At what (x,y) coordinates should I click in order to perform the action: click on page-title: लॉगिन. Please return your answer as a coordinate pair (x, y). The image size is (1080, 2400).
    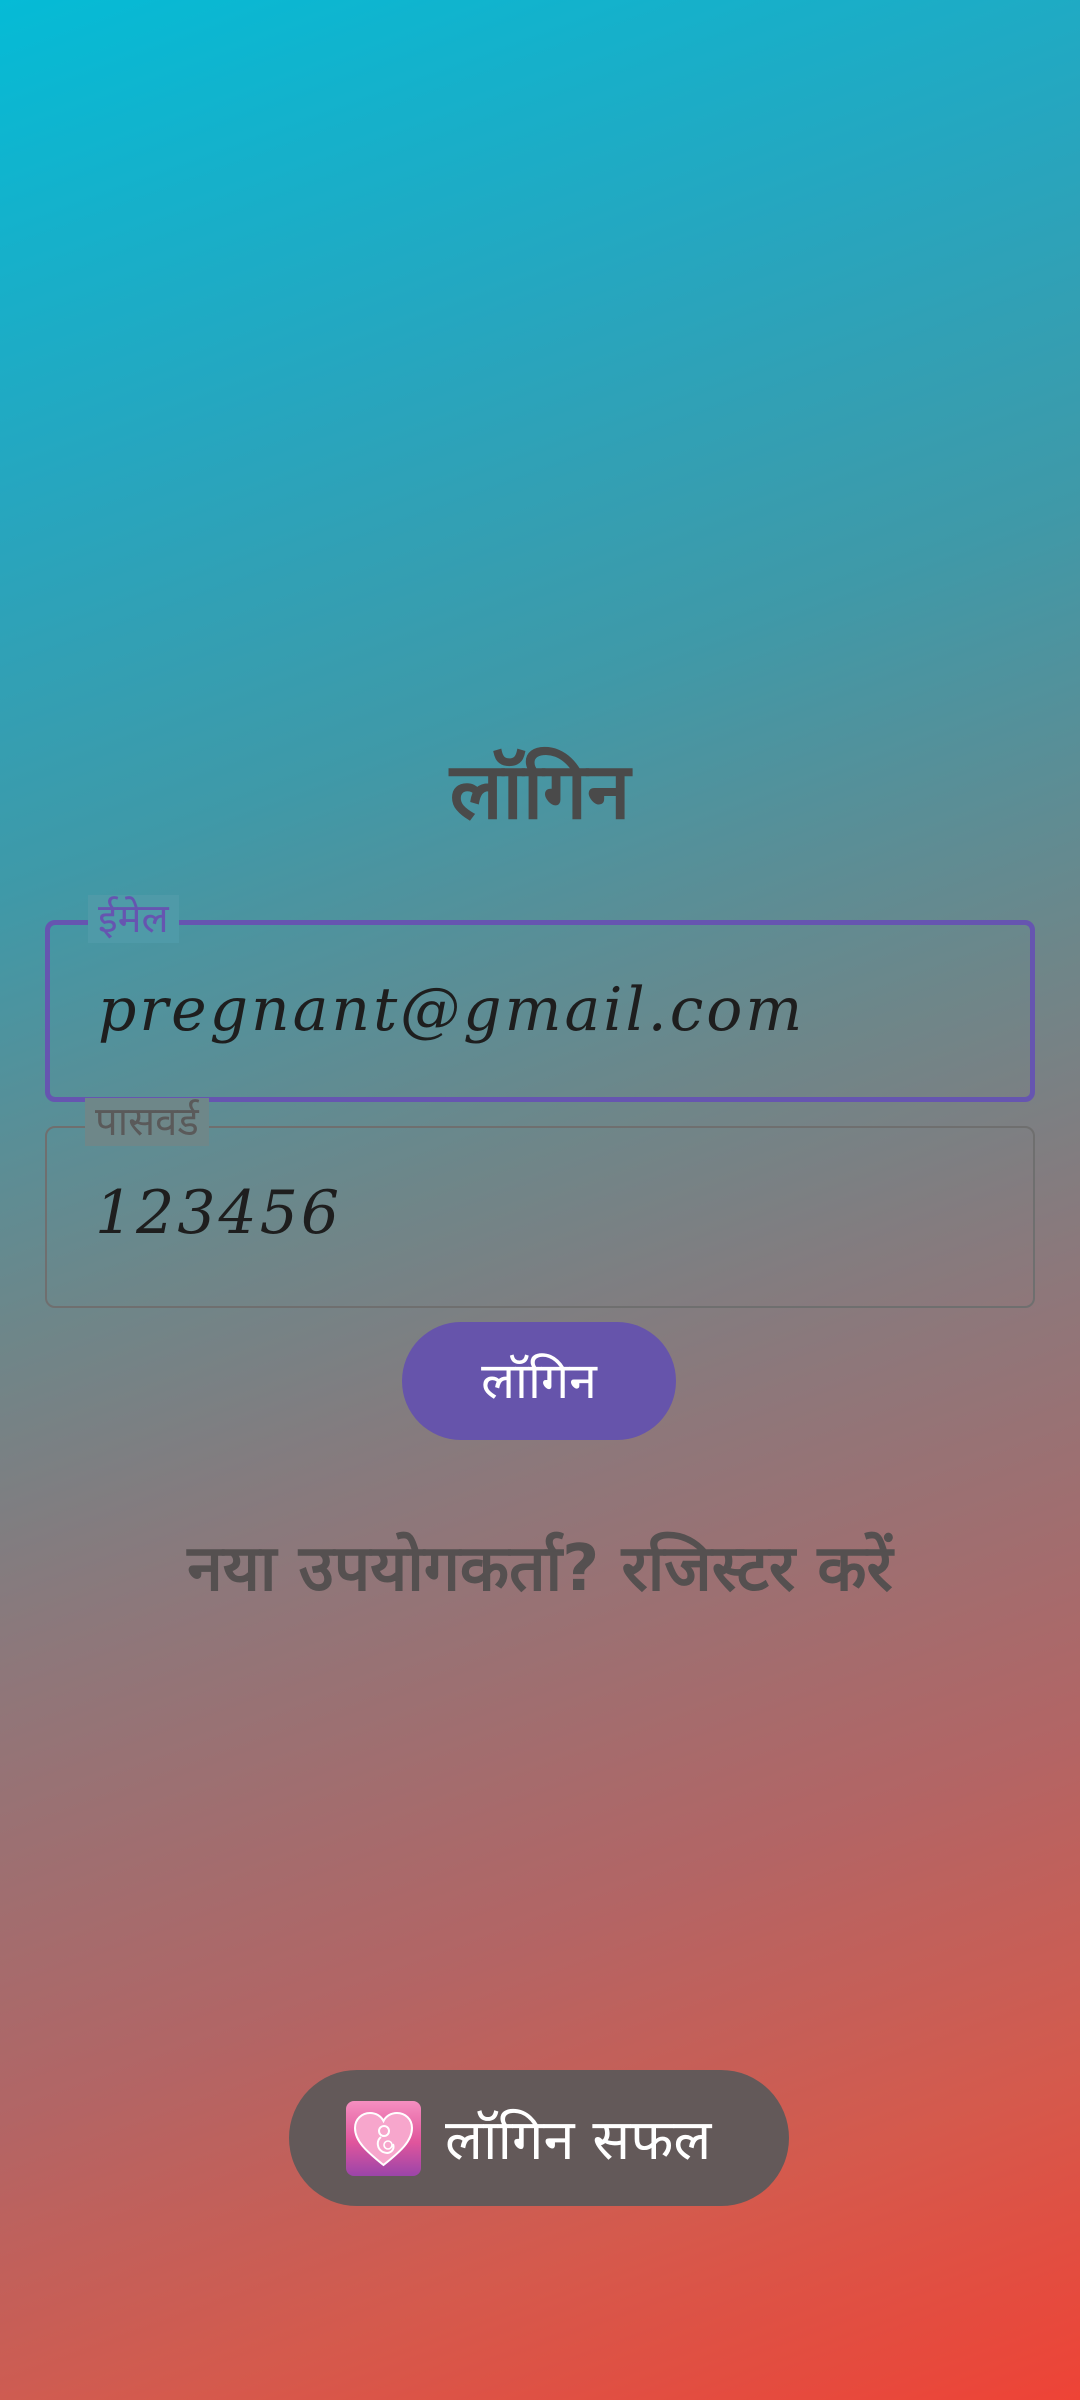
    Looking at the image, I should click on (540, 792).